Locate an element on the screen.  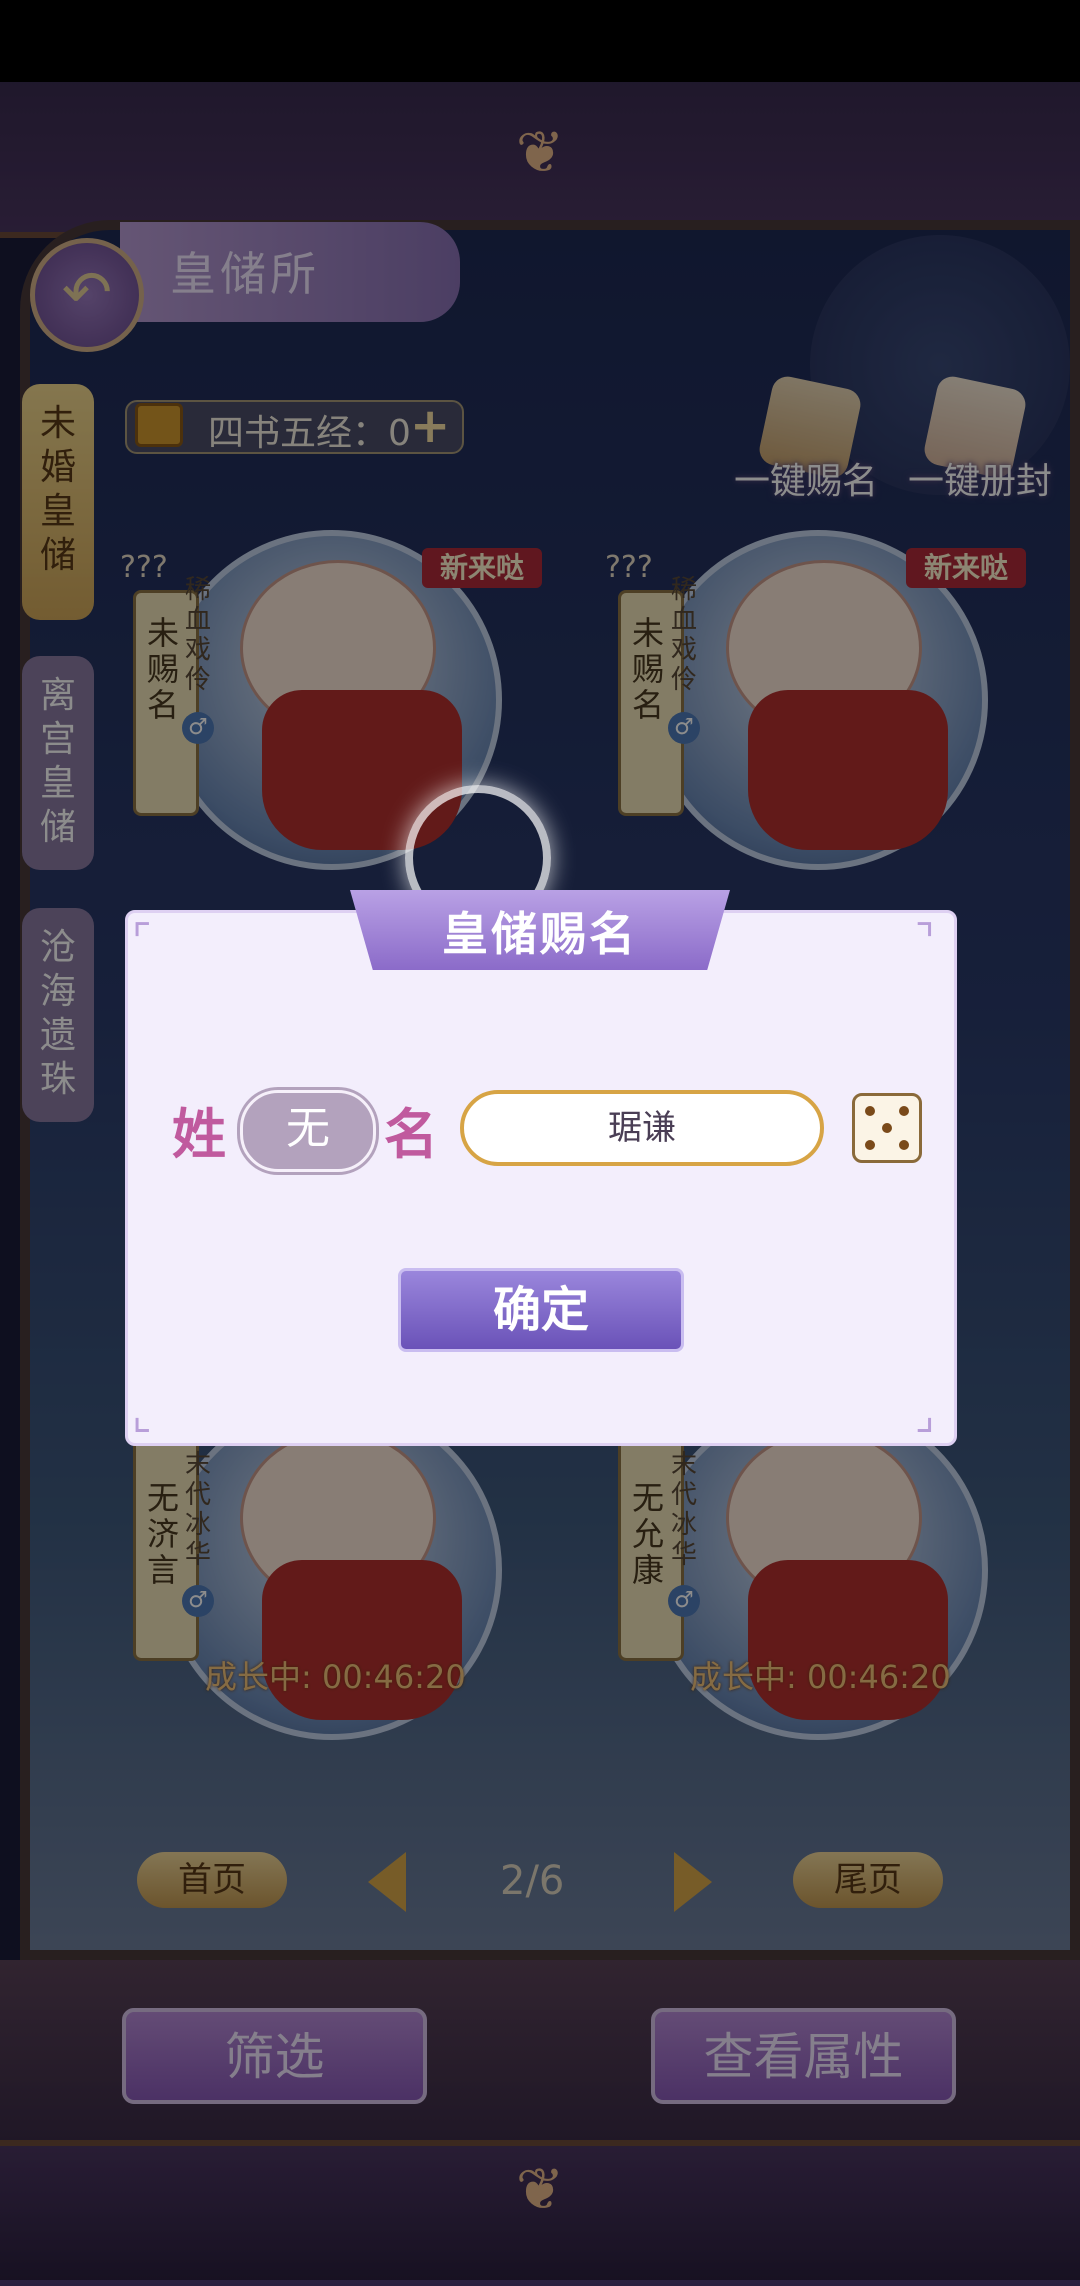
corner-ornament-icon: ⌜ is located at coordinates (142, 939).